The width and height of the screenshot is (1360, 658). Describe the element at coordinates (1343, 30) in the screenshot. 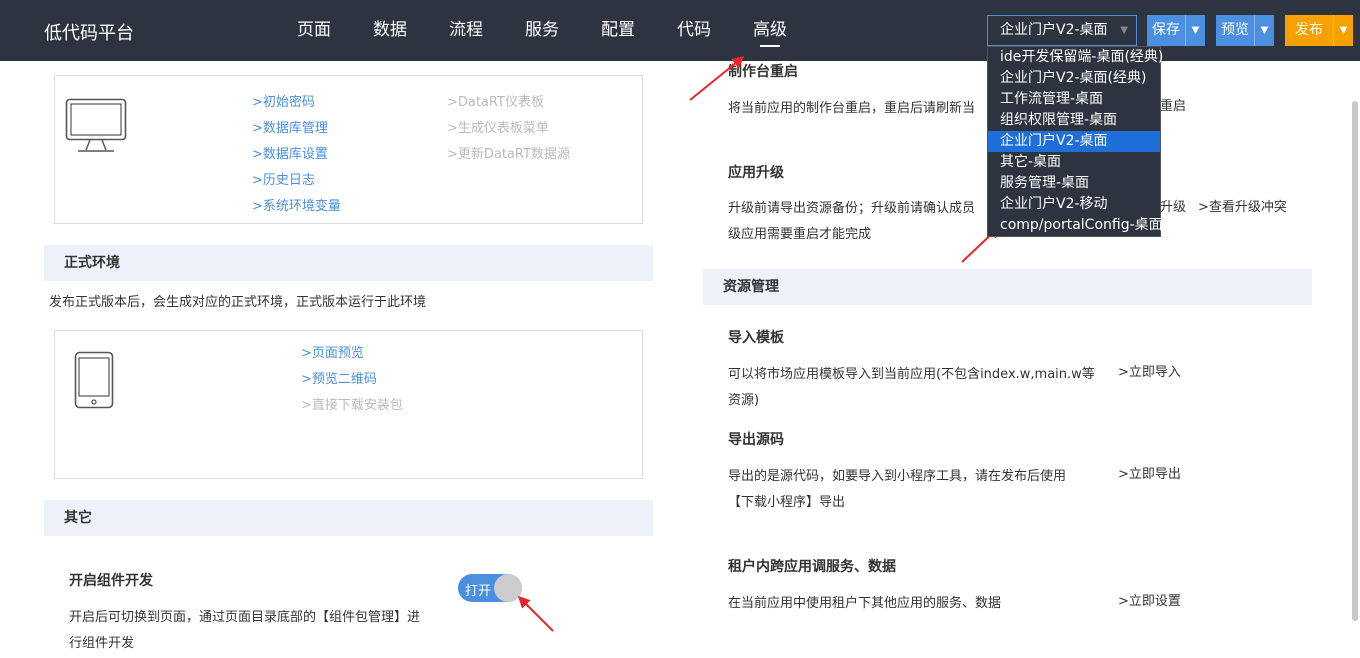

I see `publish-dropdown-icon: ▼` at that location.